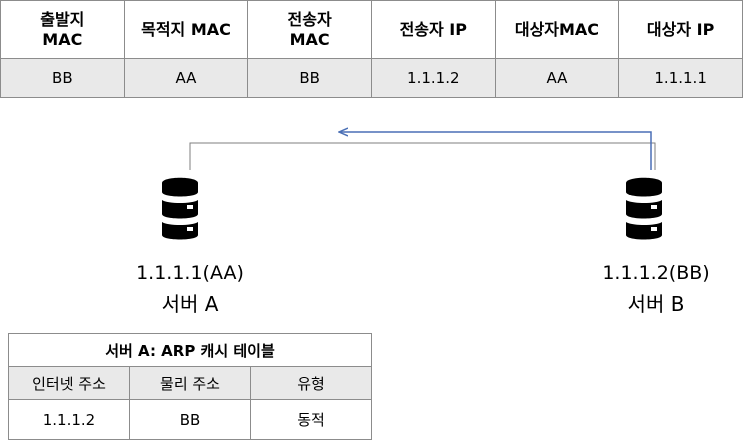  What do you see at coordinates (190, 304) in the screenshot?
I see `server-a-name: 서버 A` at bounding box center [190, 304].